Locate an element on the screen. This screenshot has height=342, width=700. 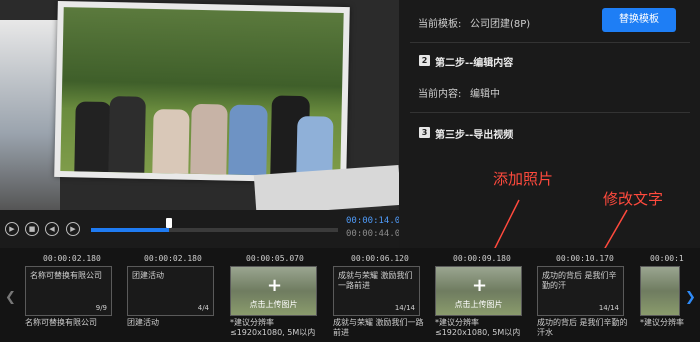
text-clip-card: 名称可替换有限公司 9/9 is located at coordinates (68, 291).